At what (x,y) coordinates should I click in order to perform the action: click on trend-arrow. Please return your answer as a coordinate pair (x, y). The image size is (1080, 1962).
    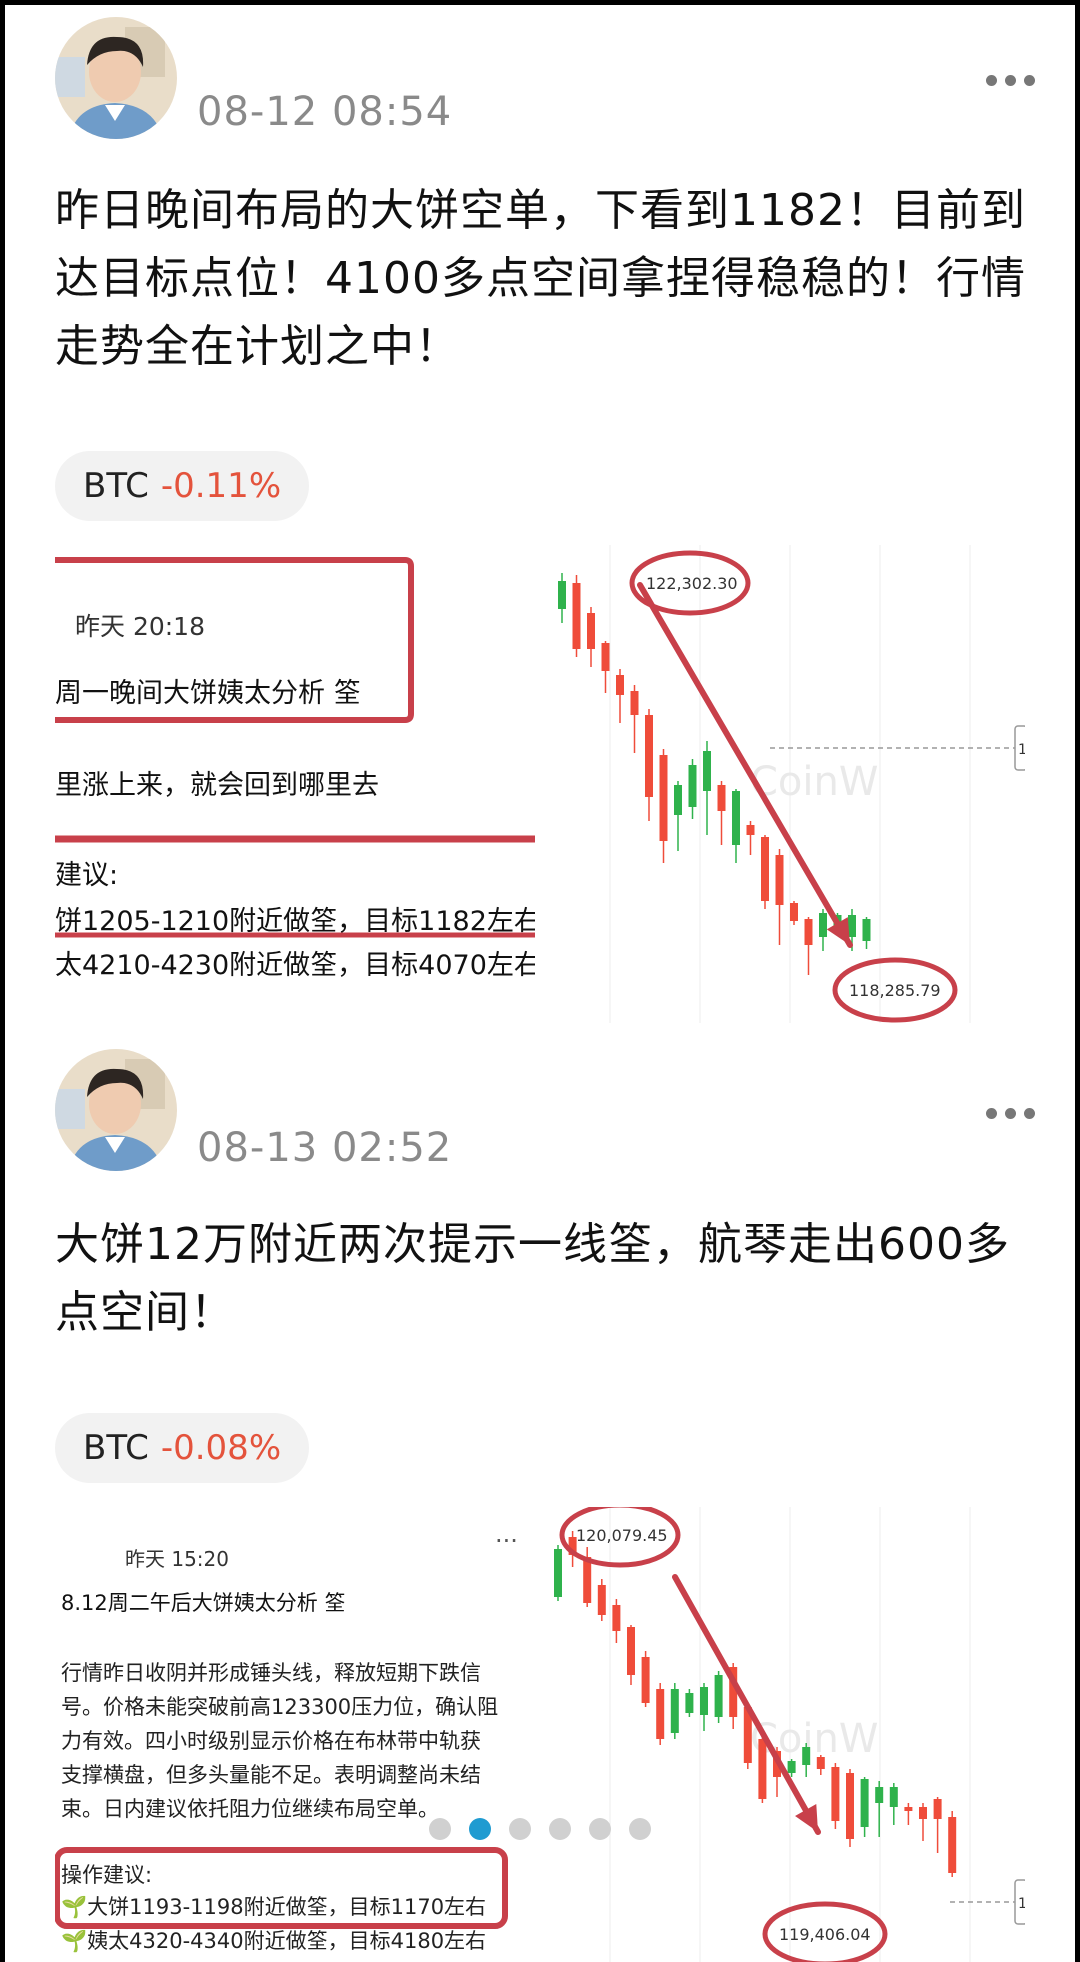
    Looking at the image, I should click on (746, 1704).